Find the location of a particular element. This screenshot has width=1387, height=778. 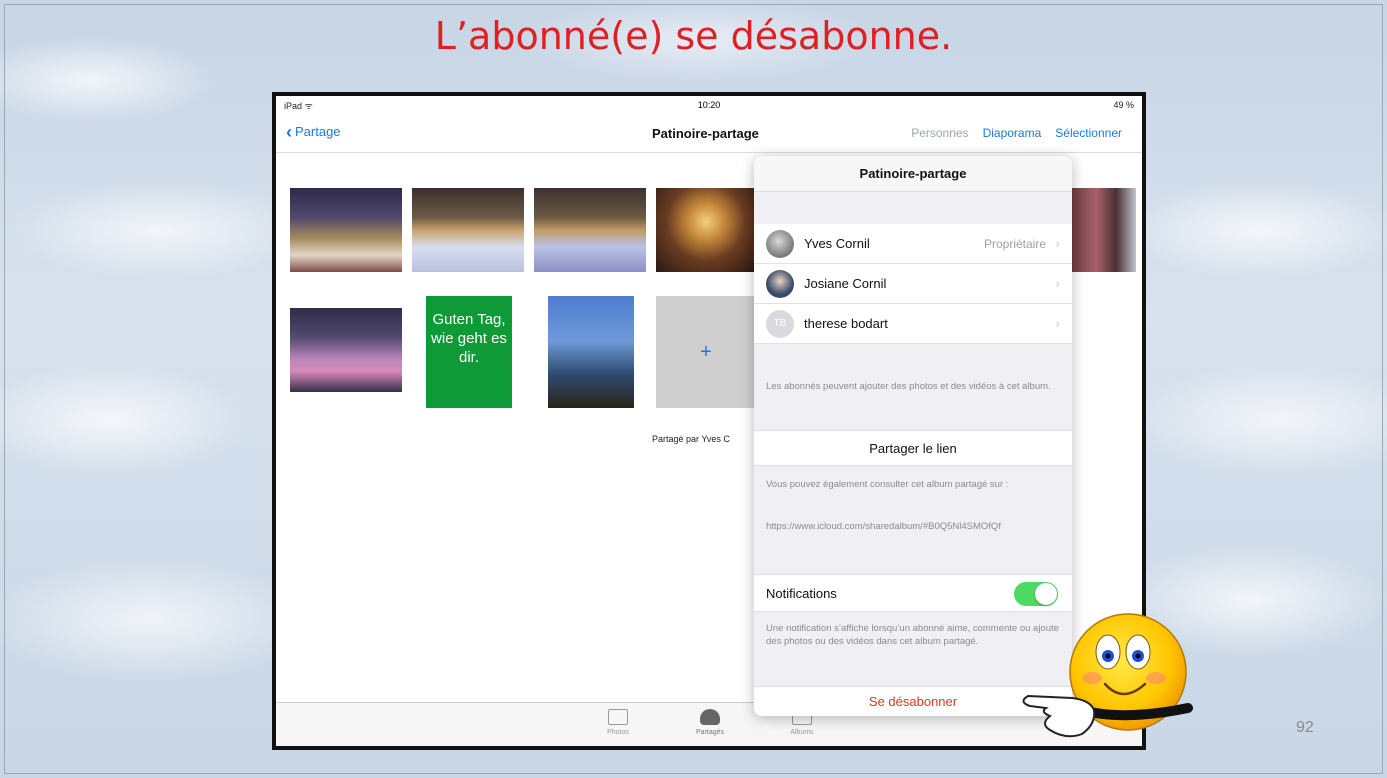

person-role: Propriétaire is located at coordinates (1014, 243).